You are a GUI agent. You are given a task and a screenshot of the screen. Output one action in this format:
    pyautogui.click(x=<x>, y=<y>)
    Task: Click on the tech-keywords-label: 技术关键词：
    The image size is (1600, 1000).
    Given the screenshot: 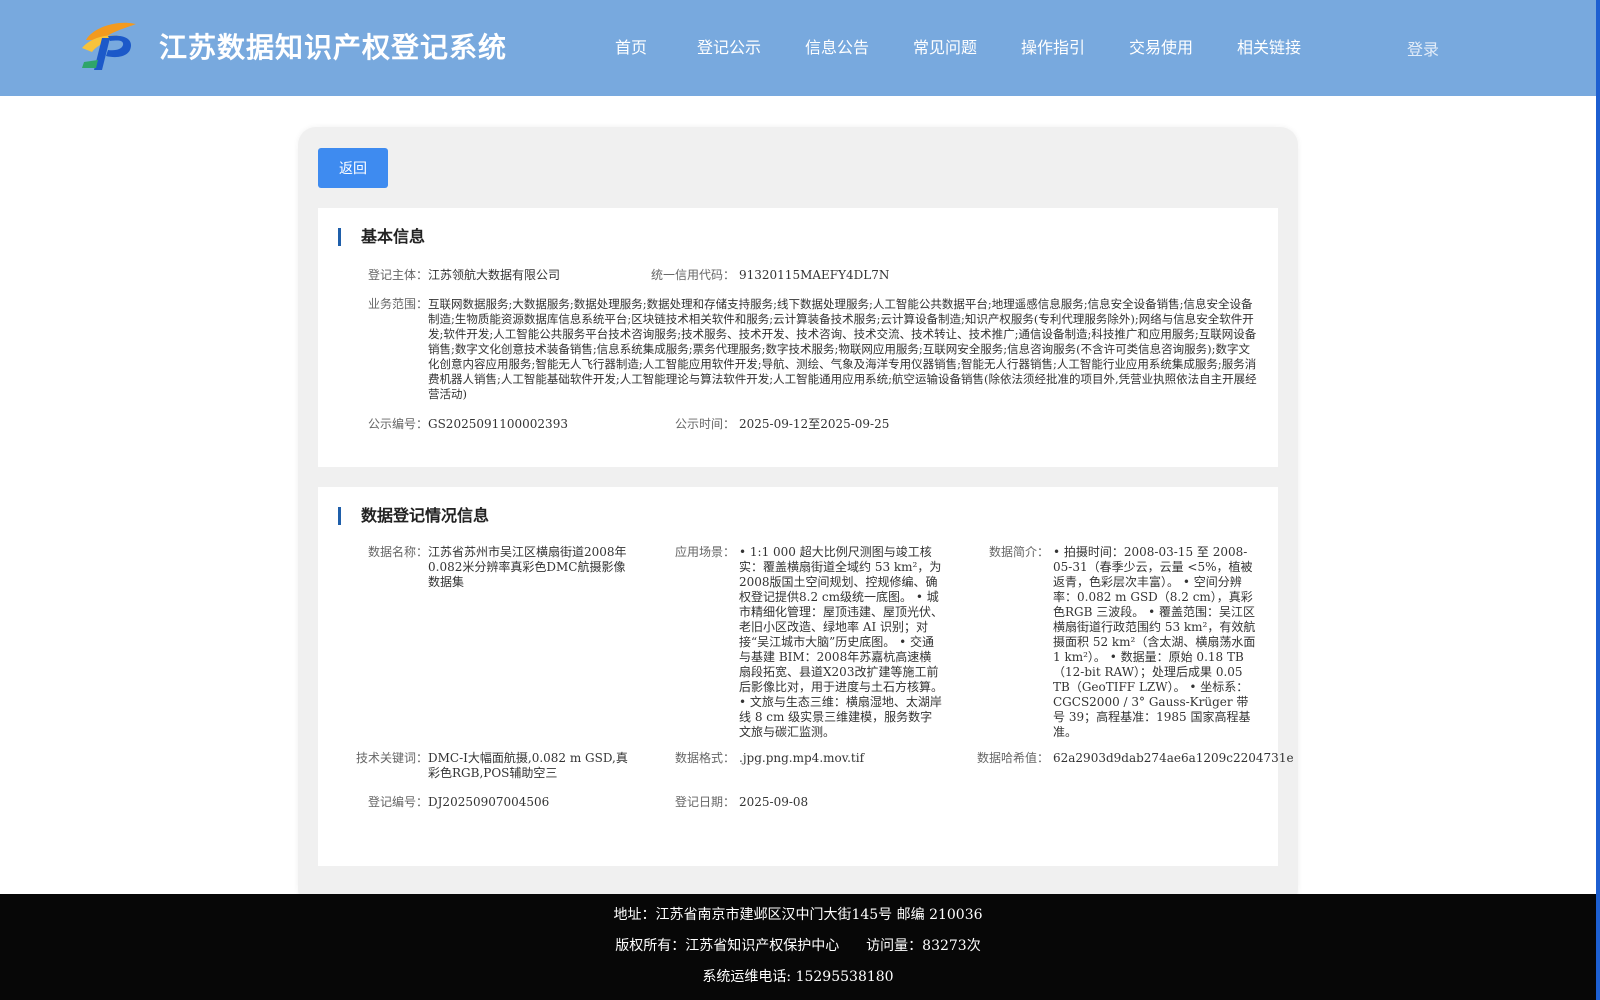 What is the action you would take?
    pyautogui.click(x=391, y=758)
    